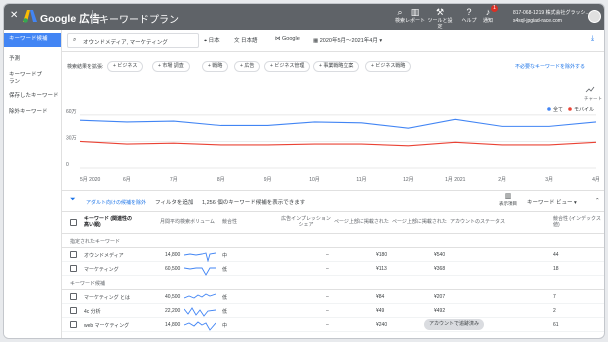  Describe the element at coordinates (90, 180) in the screenshot. I see `x-tick-label: 5月 2020` at that location.